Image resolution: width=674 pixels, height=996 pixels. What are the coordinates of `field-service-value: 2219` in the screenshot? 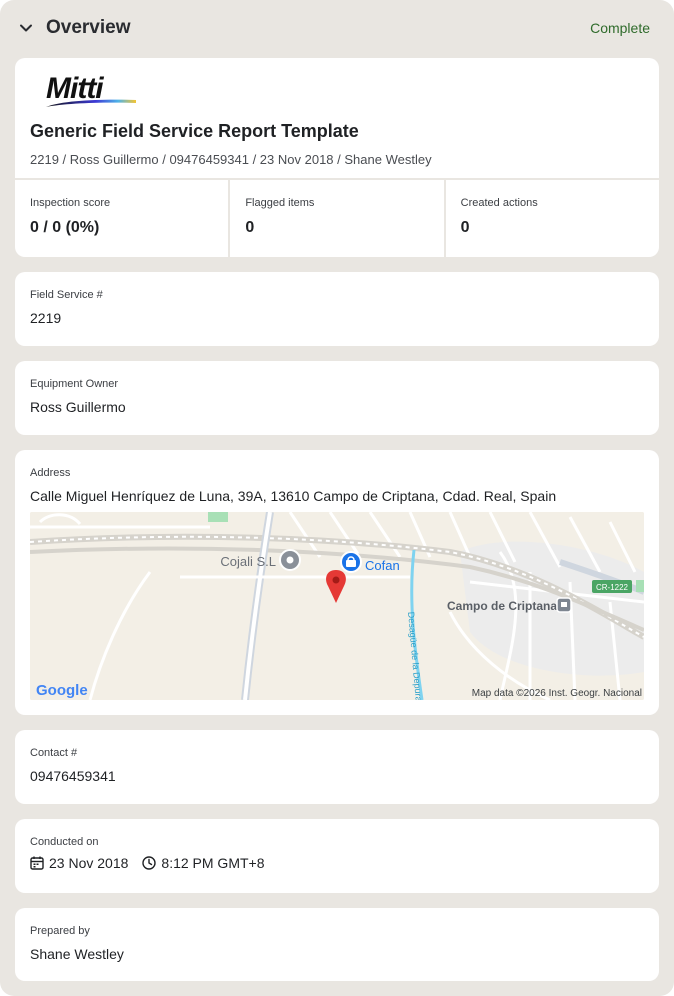 It's located at (46, 318).